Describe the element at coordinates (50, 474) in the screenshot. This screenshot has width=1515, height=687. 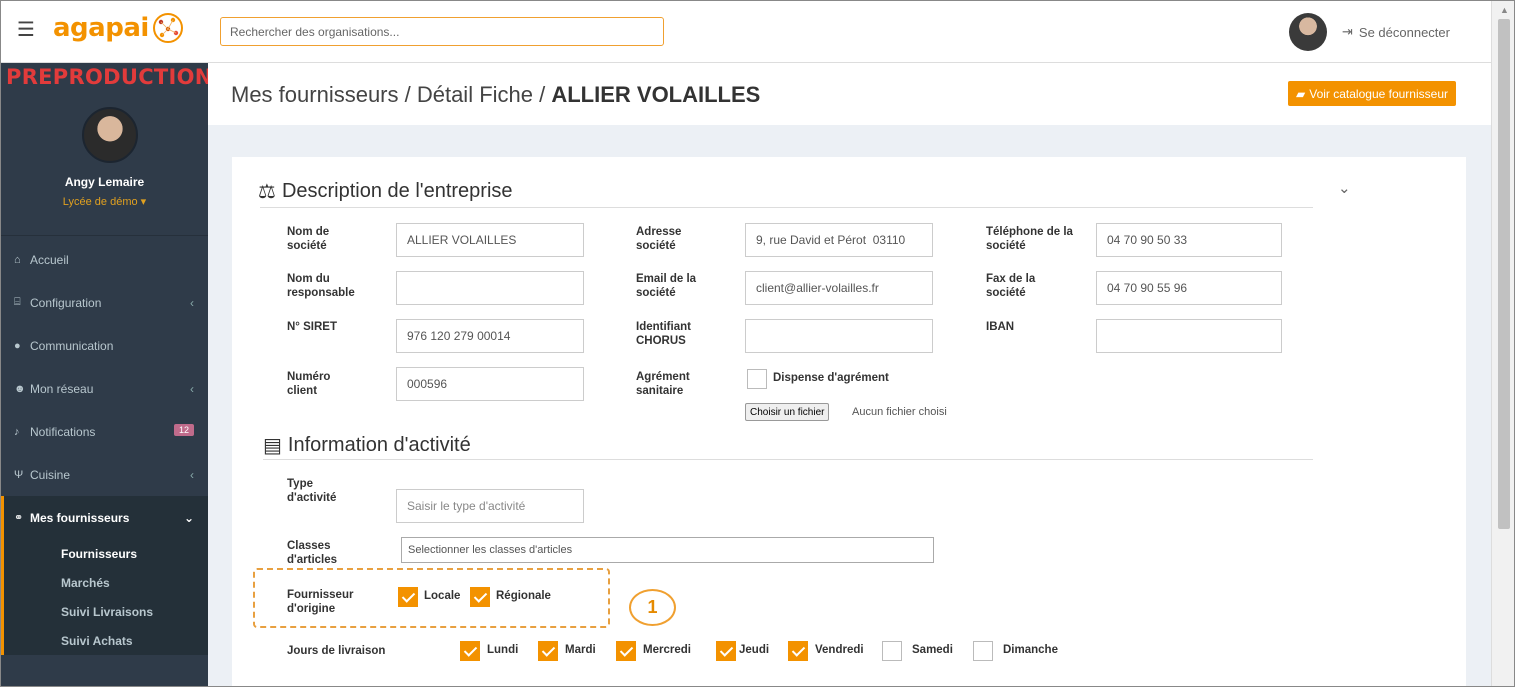
I see `sidebar-item-label: Cuisine` at that location.